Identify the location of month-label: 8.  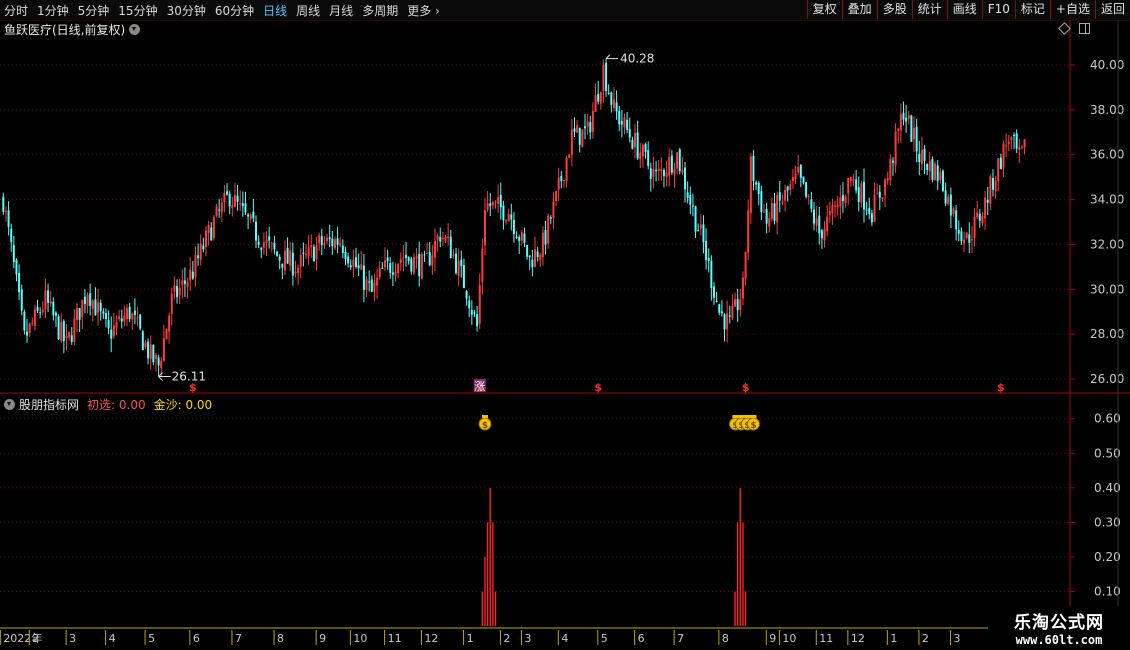
(725, 638).